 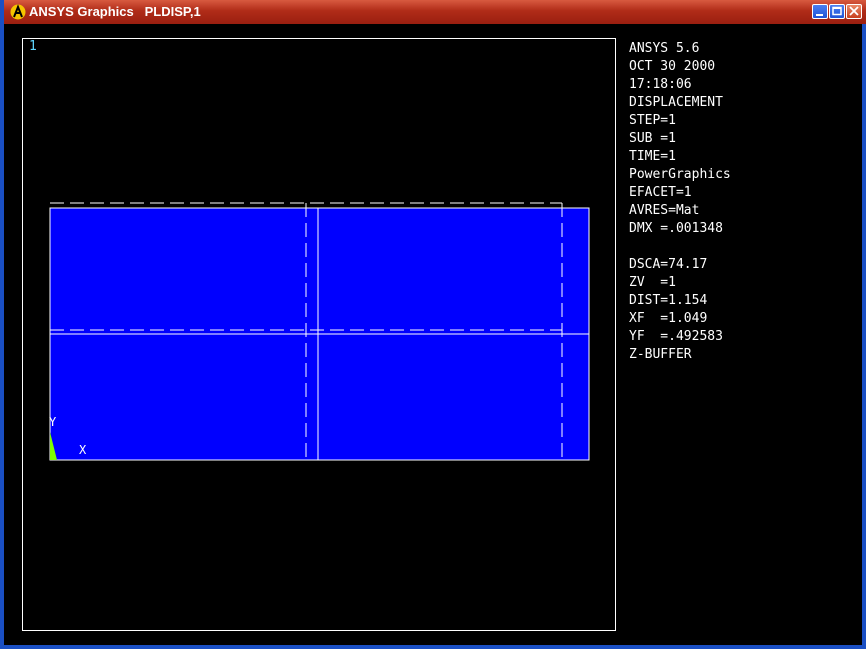 I want to click on info-line: DSCA=74.17, so click(x=668, y=264).